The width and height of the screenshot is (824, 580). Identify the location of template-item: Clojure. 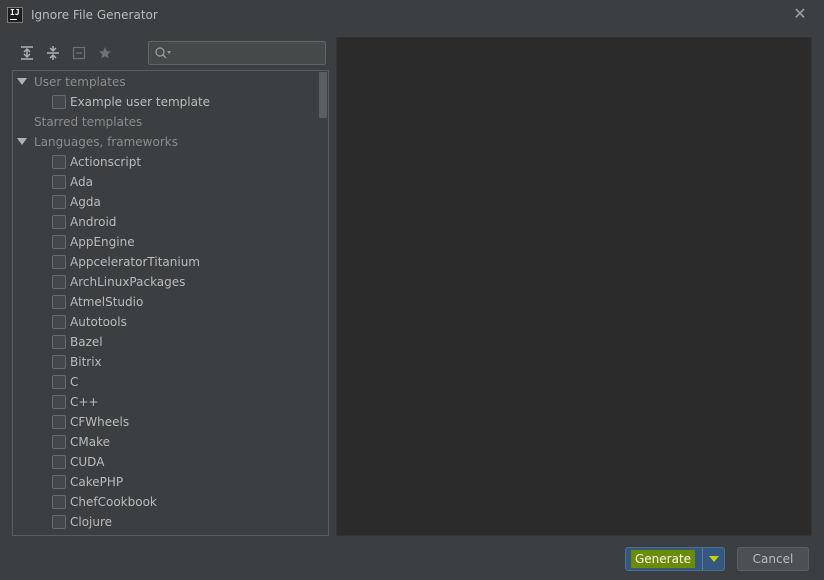
(82, 522).